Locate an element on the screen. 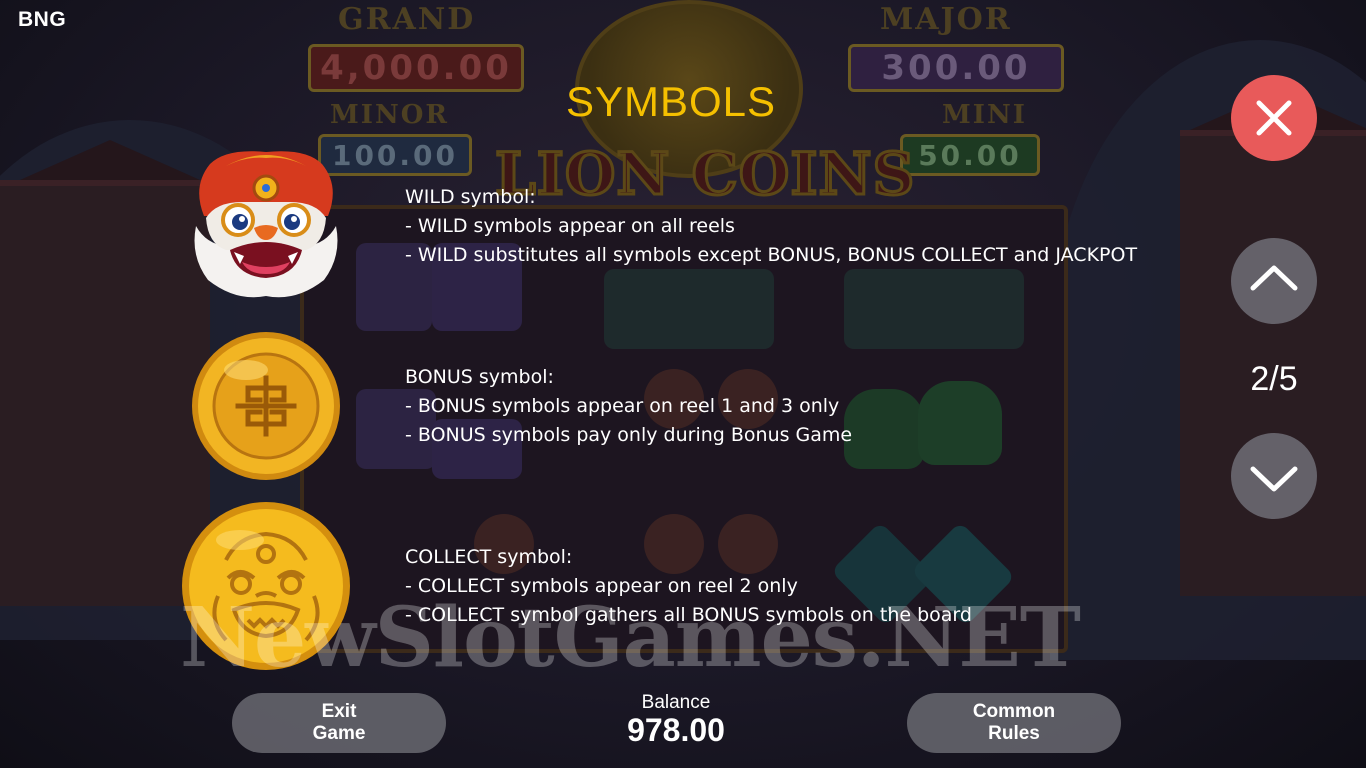  exit-game-button: Exit Game is located at coordinates (339, 723).